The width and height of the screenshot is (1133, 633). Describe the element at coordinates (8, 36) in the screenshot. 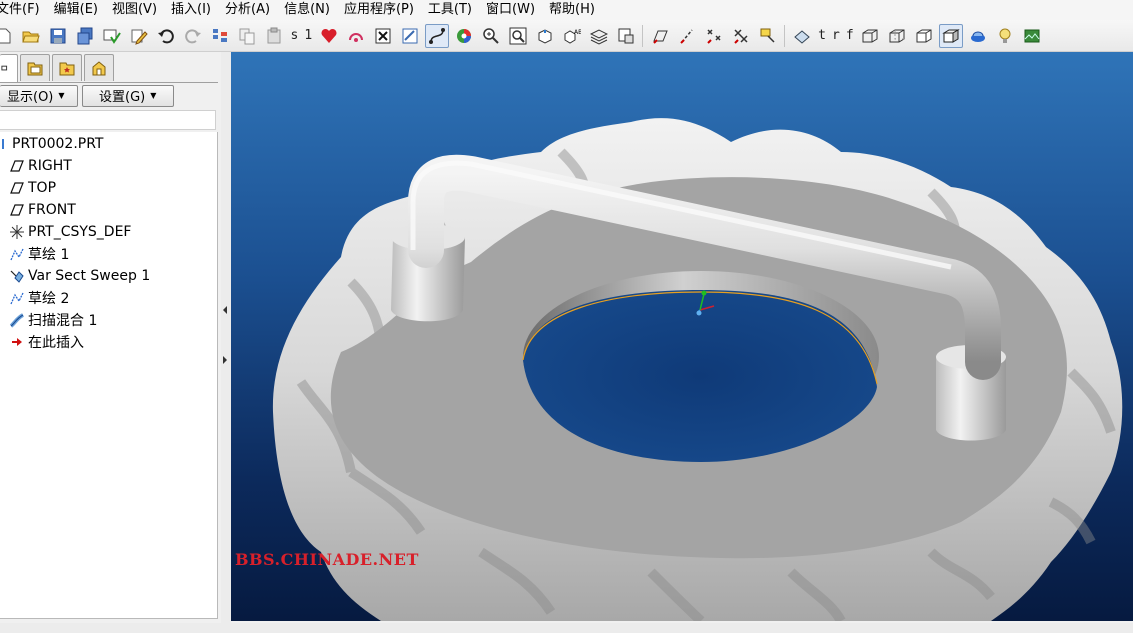

I see `new-file-button` at that location.